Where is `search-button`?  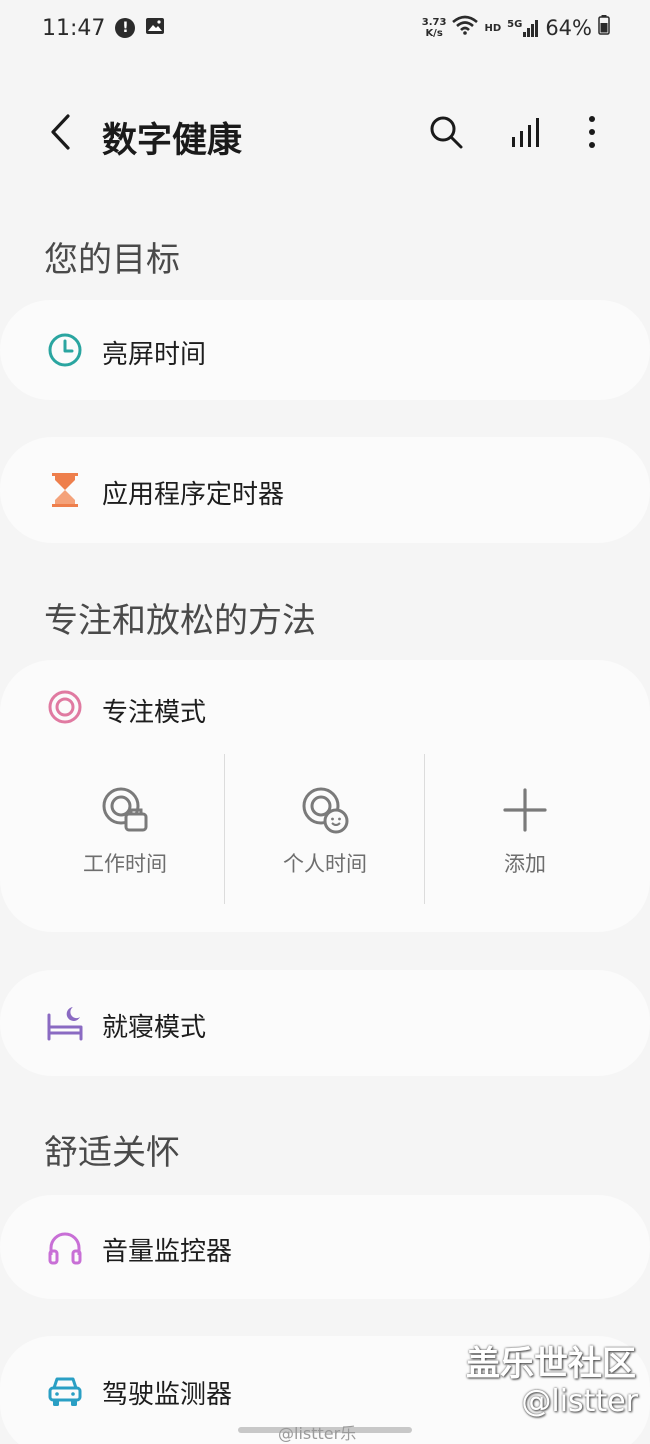 search-button is located at coordinates (446, 132).